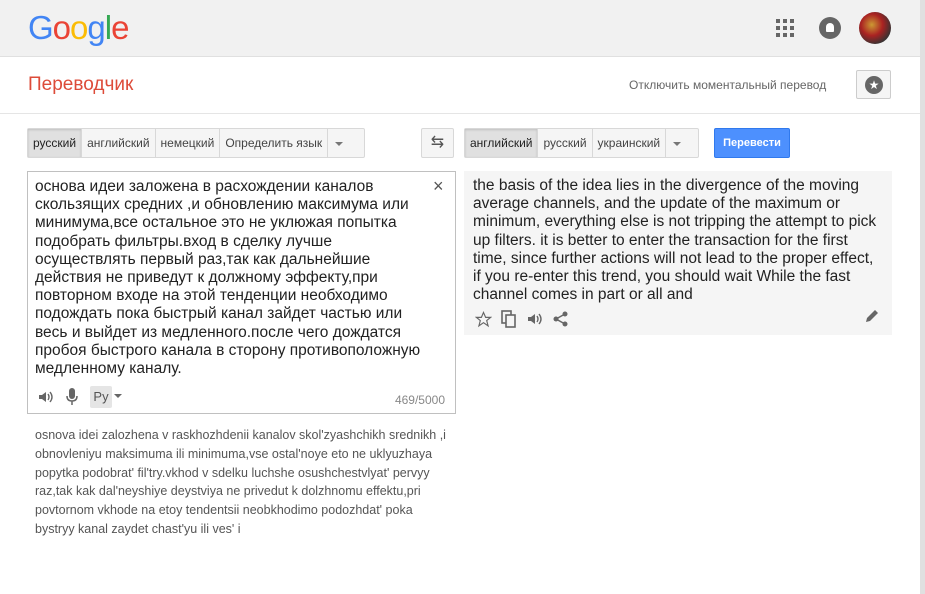  I want to click on avatar, so click(875, 28).